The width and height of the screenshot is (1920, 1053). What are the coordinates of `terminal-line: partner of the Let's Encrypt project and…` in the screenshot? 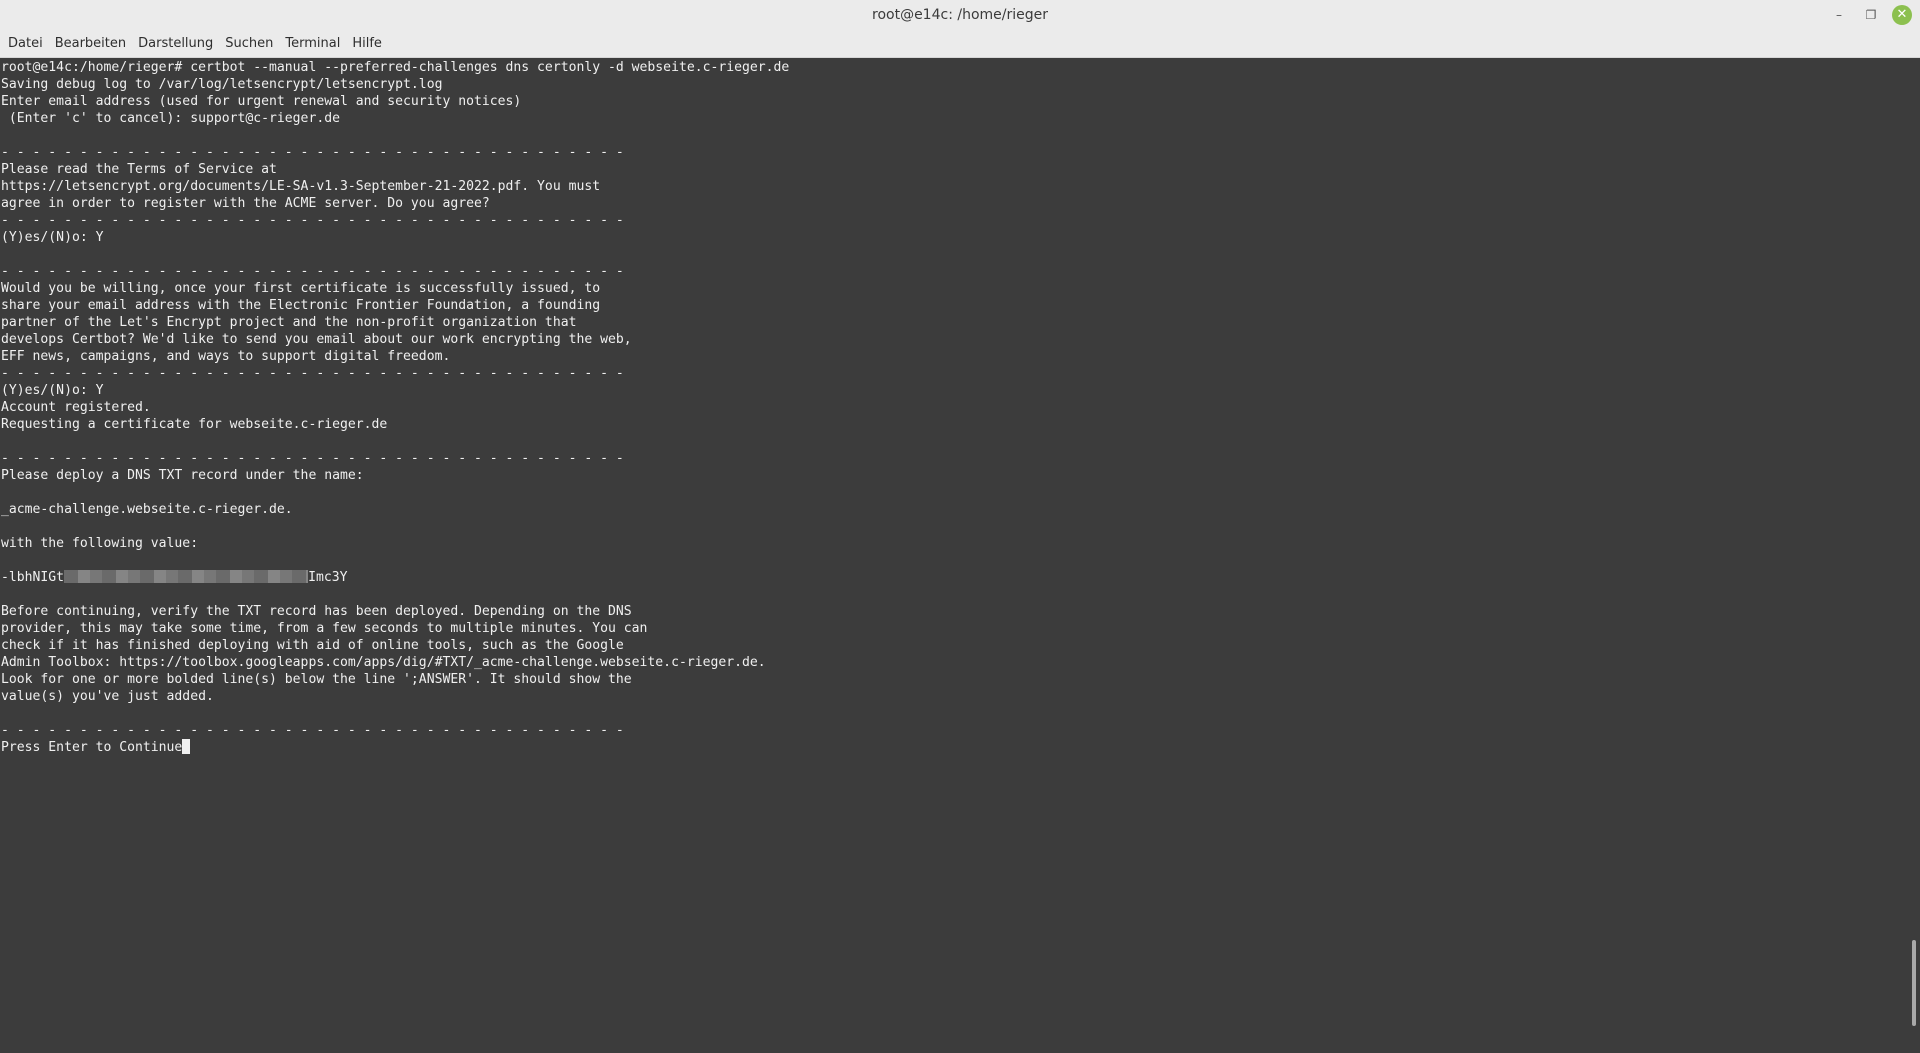 It's located at (289, 322).